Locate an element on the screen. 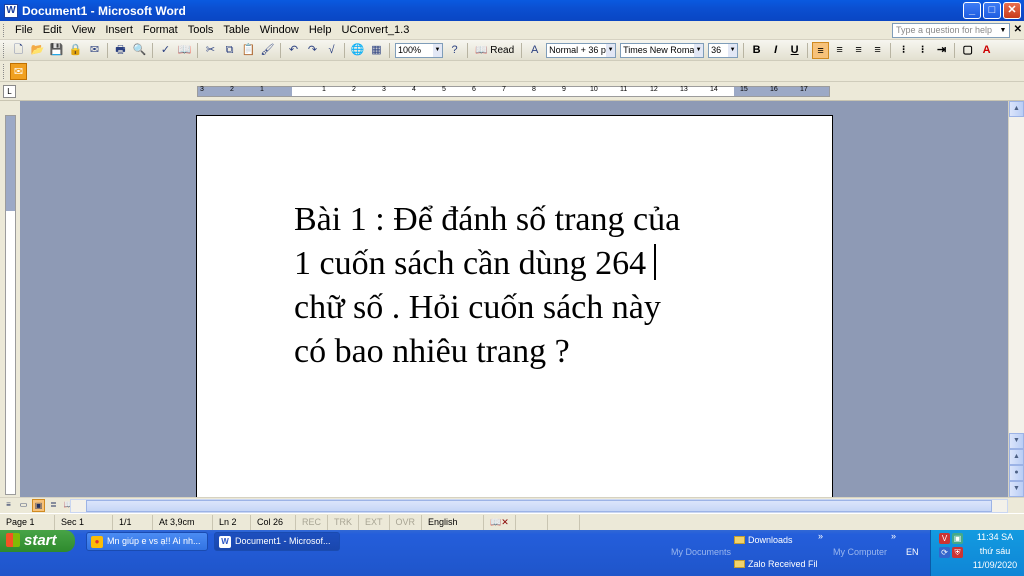 The width and height of the screenshot is (1024, 576). normal-view-icon: ≡ is located at coordinates (8, 505).